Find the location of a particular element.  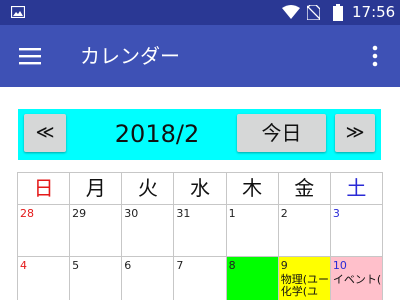

event-label: イベント( is located at coordinates (357, 280).